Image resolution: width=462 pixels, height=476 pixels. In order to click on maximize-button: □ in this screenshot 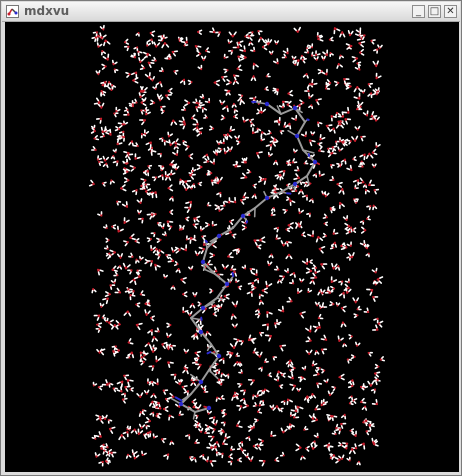, I will do `click(434, 11)`.